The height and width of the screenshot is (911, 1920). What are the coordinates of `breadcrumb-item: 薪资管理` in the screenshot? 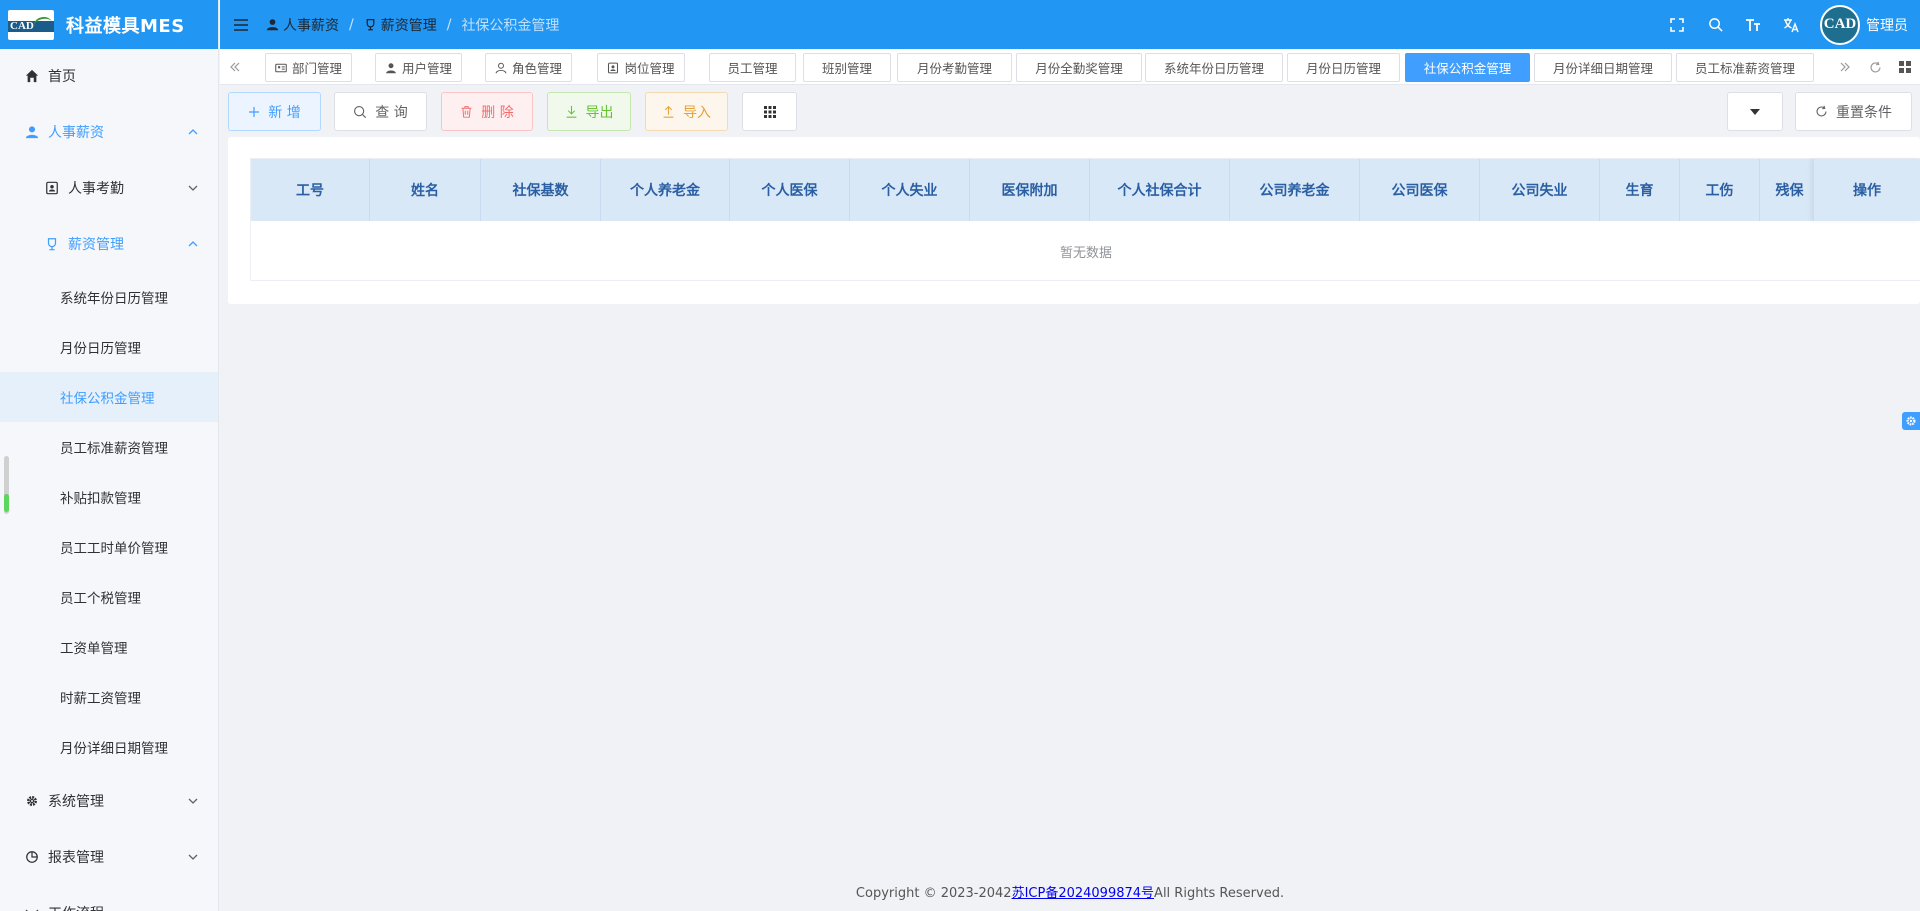 It's located at (400, 25).